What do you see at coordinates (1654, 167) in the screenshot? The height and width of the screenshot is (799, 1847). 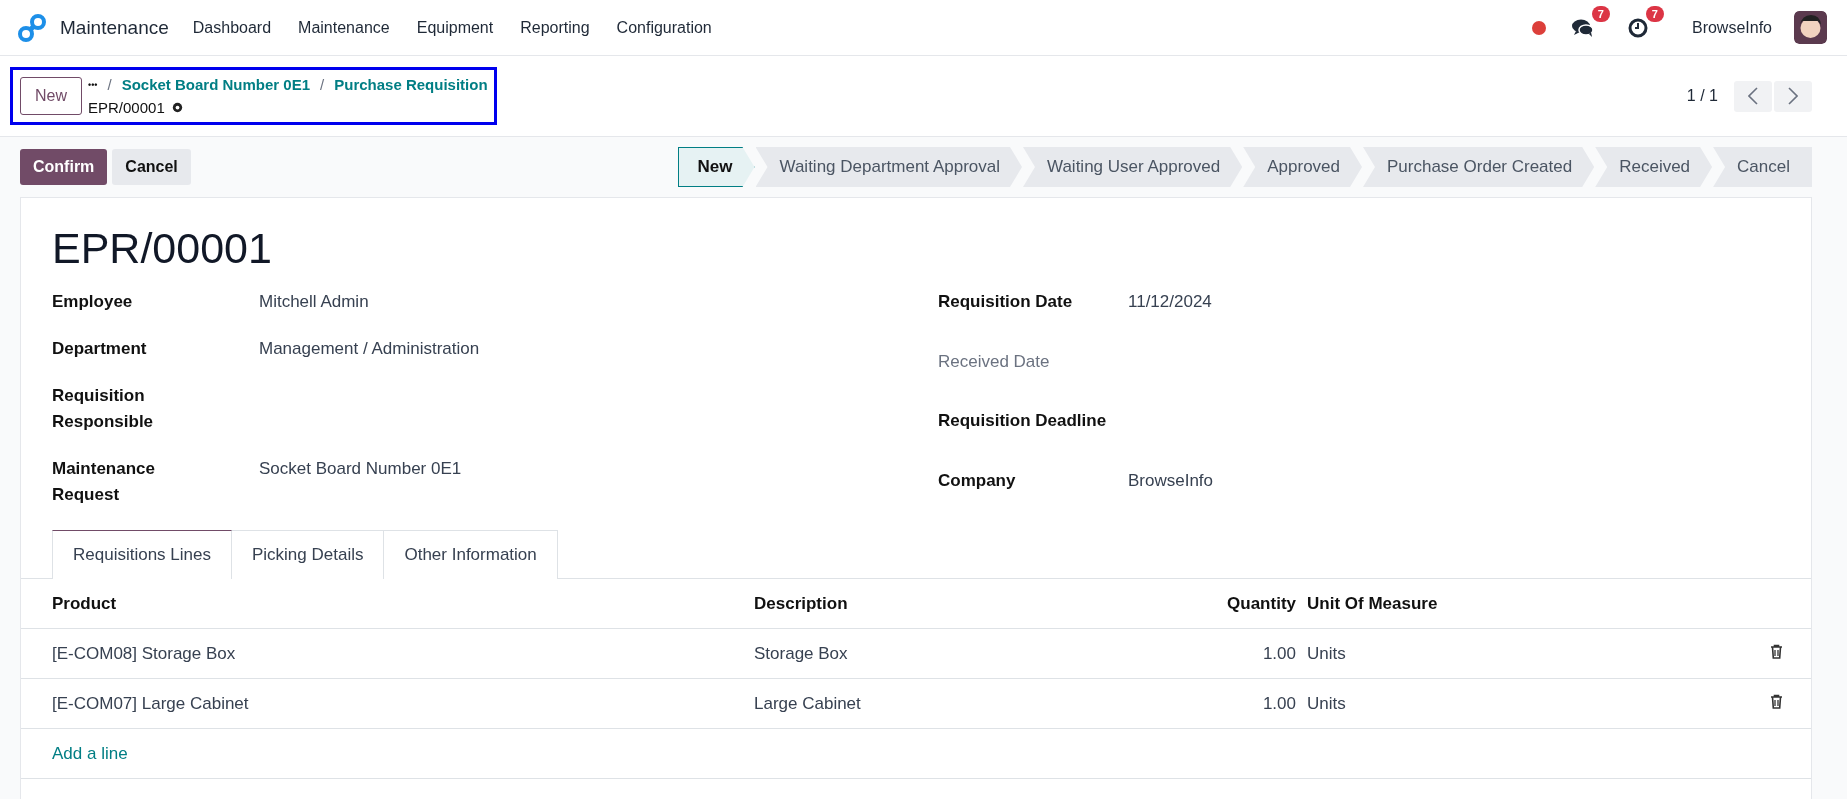 I see `status-stage: Received` at bounding box center [1654, 167].